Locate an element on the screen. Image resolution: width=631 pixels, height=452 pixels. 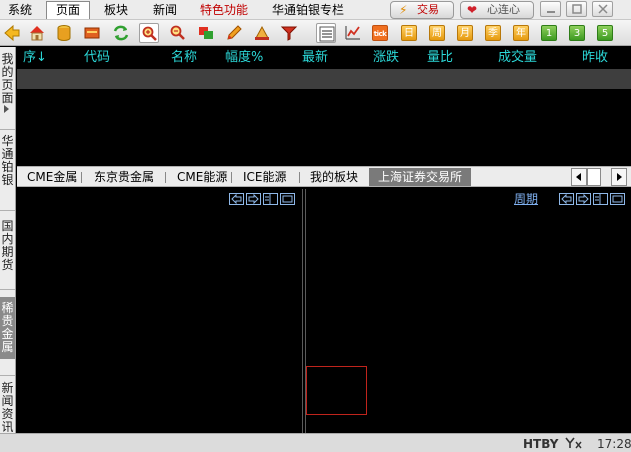
number-1-button: 1 is located at coordinates (549, 33).